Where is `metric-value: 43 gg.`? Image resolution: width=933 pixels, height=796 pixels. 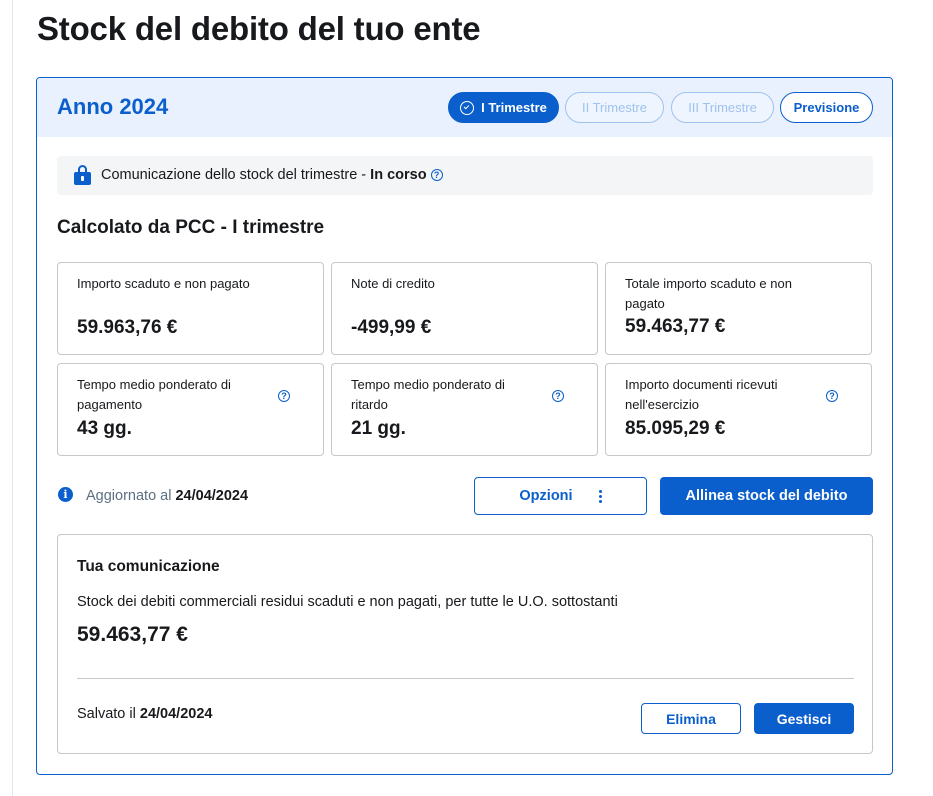
metric-value: 43 gg. is located at coordinates (104, 428).